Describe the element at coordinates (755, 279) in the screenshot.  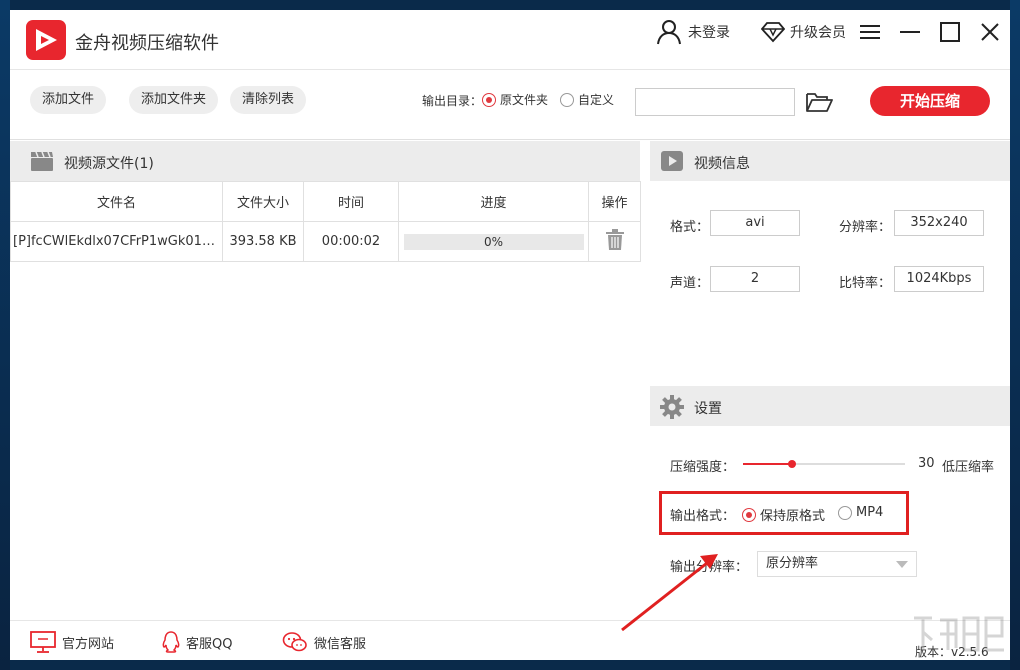
I see `channels-value: 2` at that location.